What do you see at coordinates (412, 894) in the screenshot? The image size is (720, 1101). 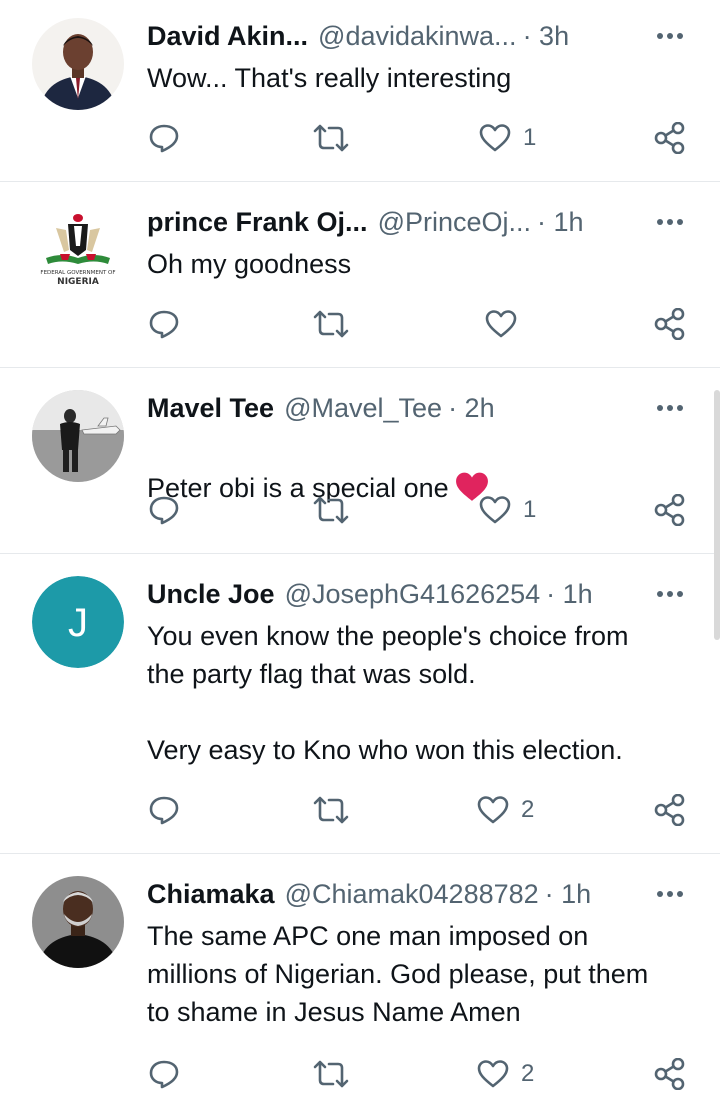 I see `user-handle: @Chiamak04288782` at bounding box center [412, 894].